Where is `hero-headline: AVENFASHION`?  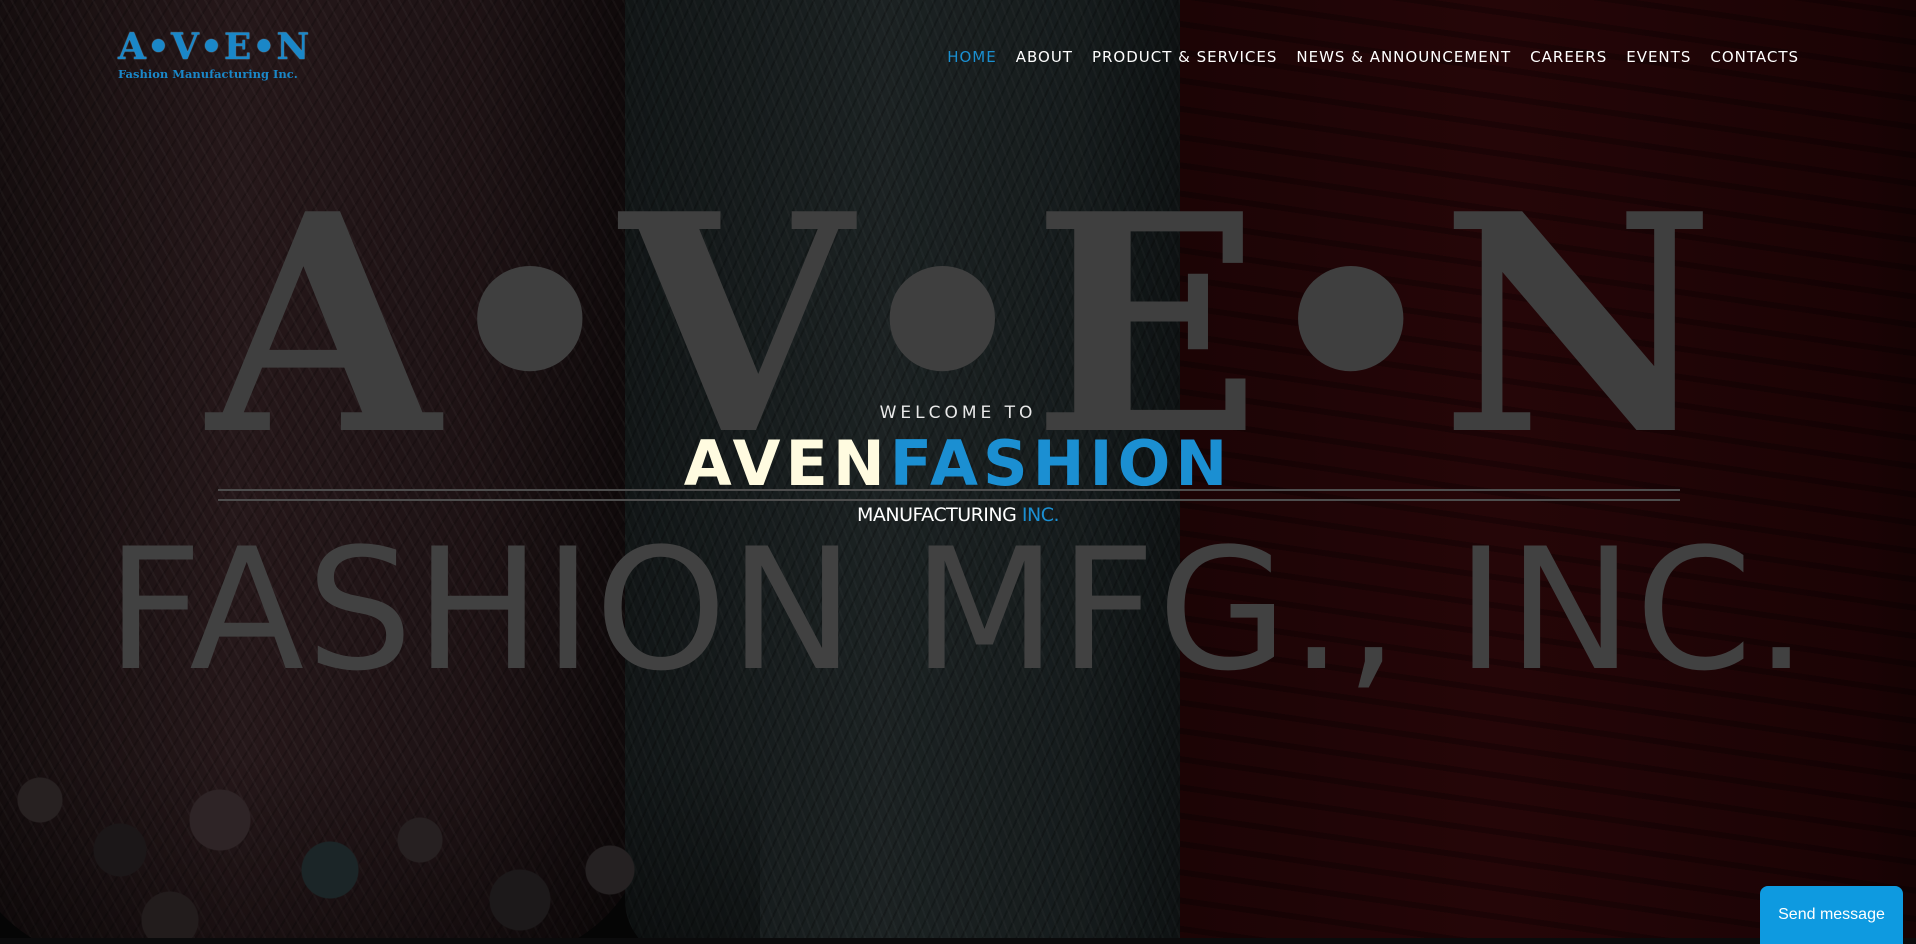
hero-headline: AVENFASHION is located at coordinates (958, 464).